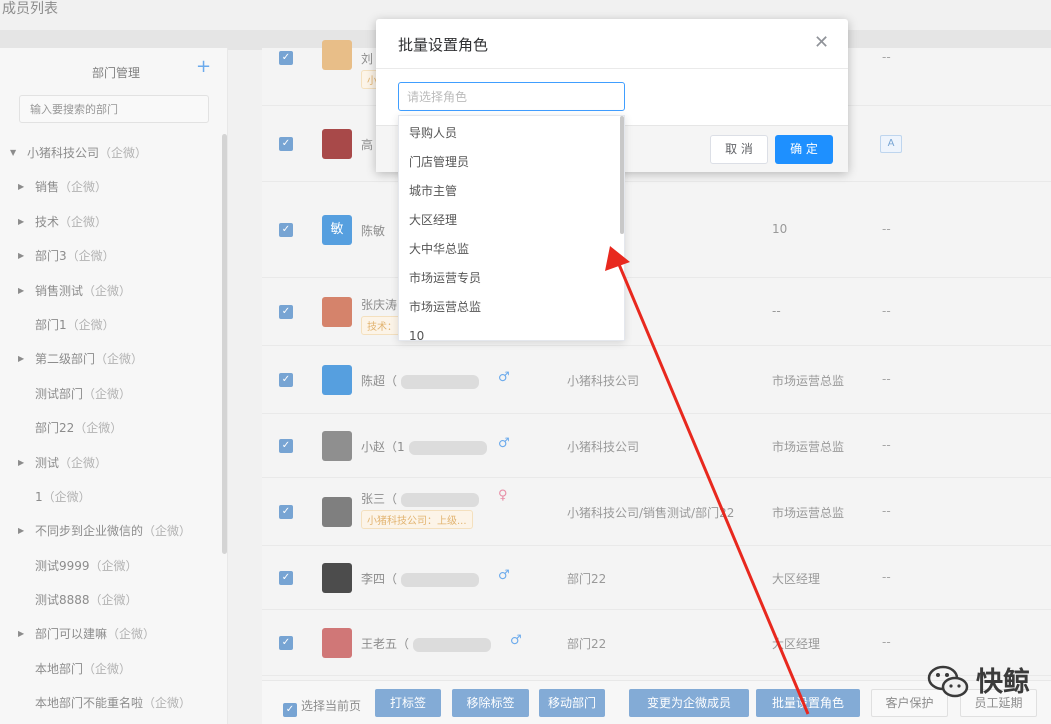 This screenshot has height=724, width=1051. I want to click on dropdown-scrollbar, so click(622, 175).